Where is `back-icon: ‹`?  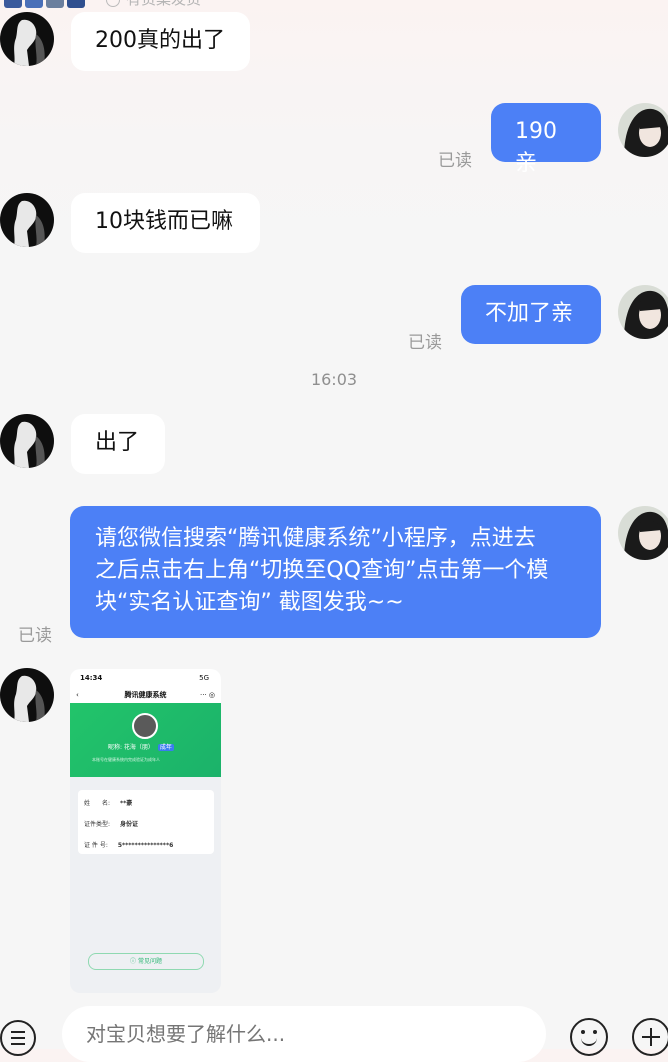
back-icon: ‹ is located at coordinates (77, 695).